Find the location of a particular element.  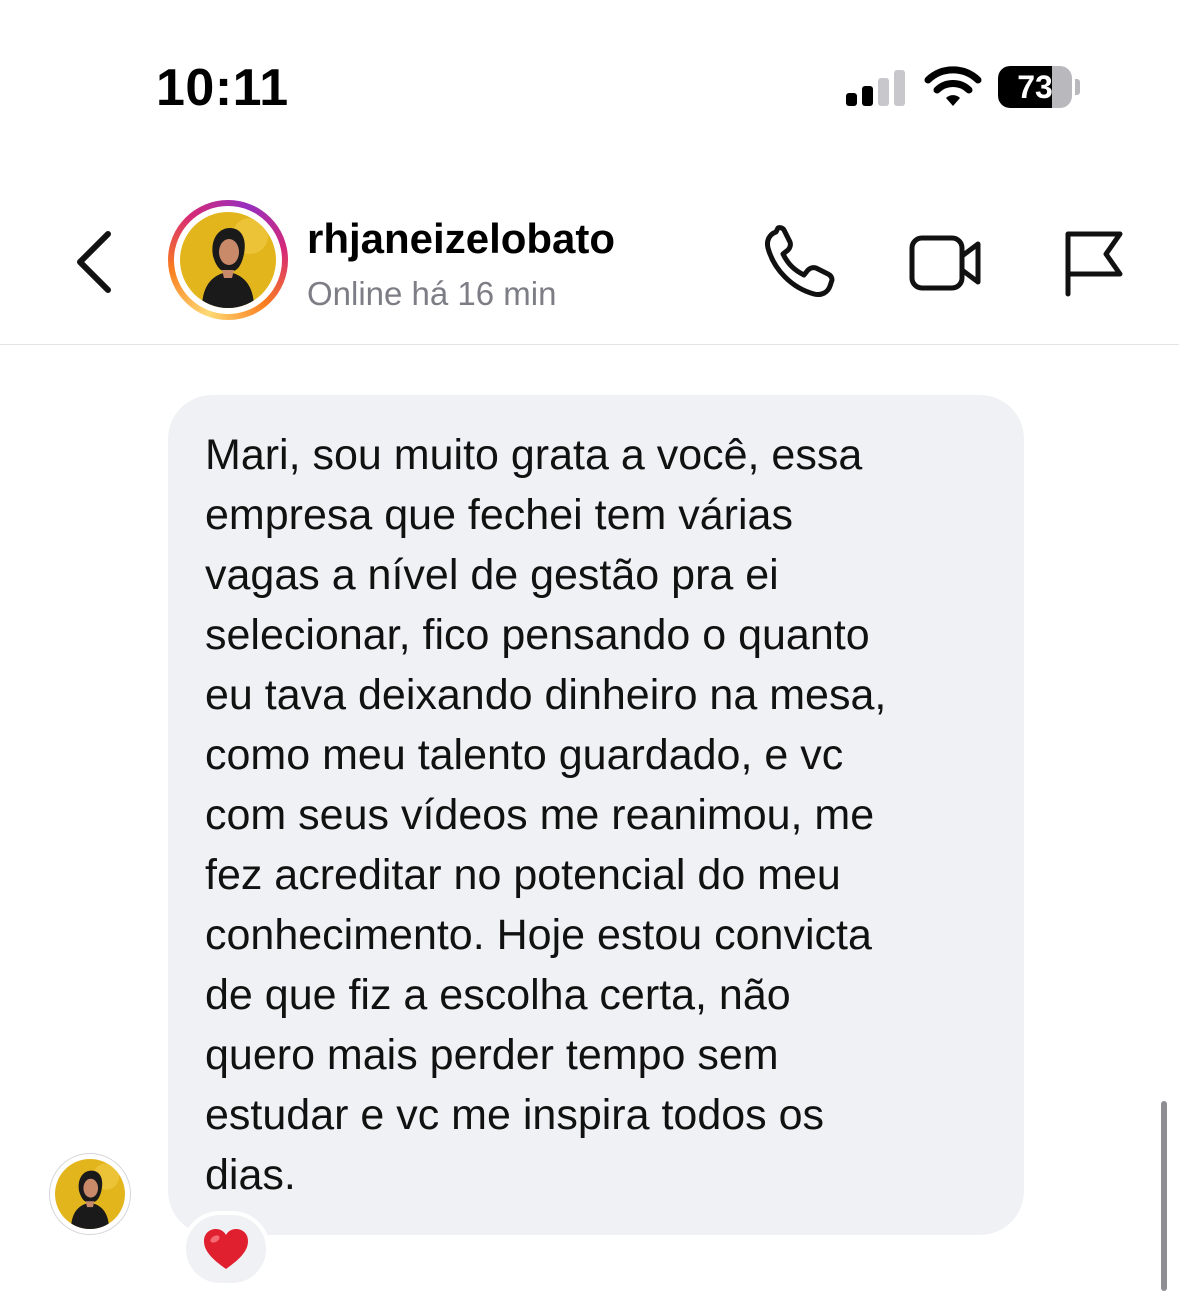

video-call-button is located at coordinates (945, 263).